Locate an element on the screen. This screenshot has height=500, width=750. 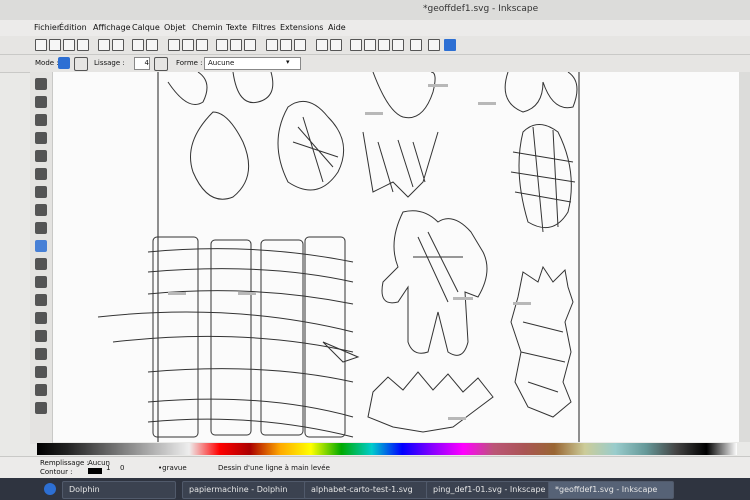
fill-label: Remplissage : is located at coordinates (64, 463).